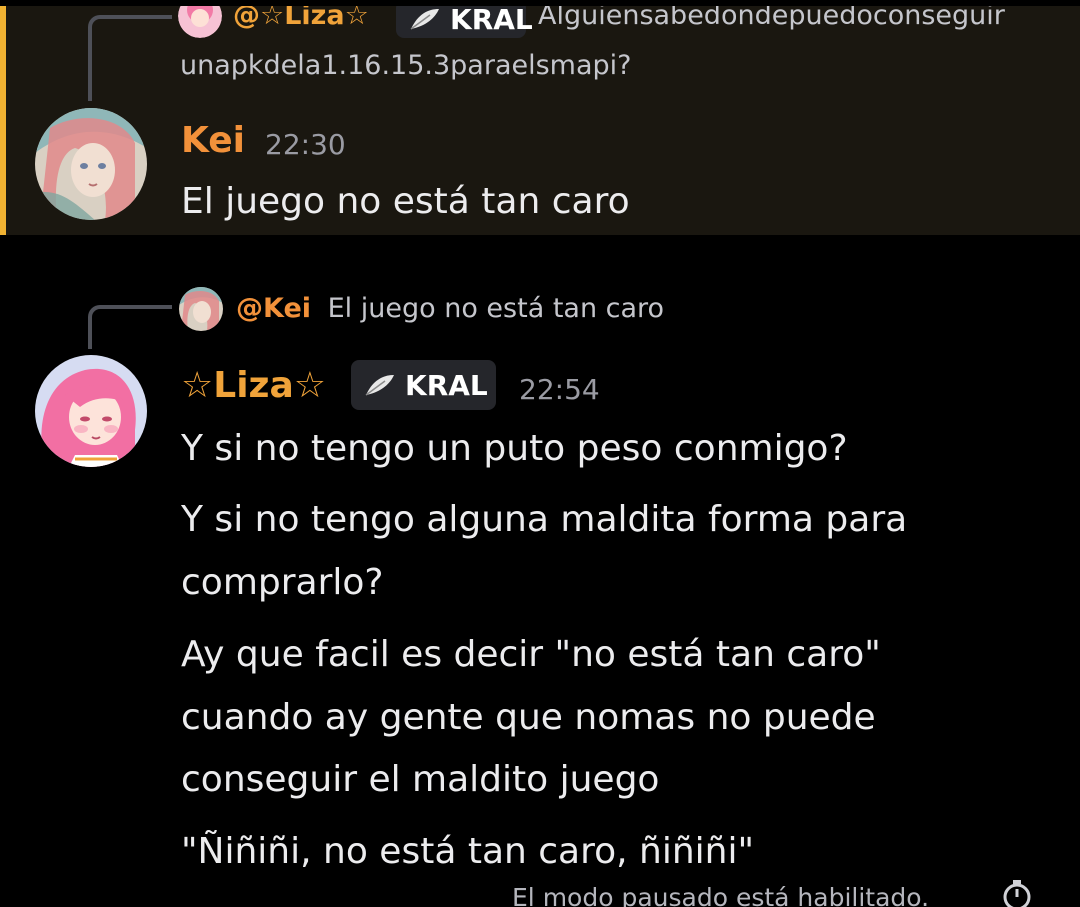 The height and width of the screenshot is (907, 1080). I want to click on reply-content-line2: unapkdela1.16.15.3paraelsmapi?, so click(406, 65).